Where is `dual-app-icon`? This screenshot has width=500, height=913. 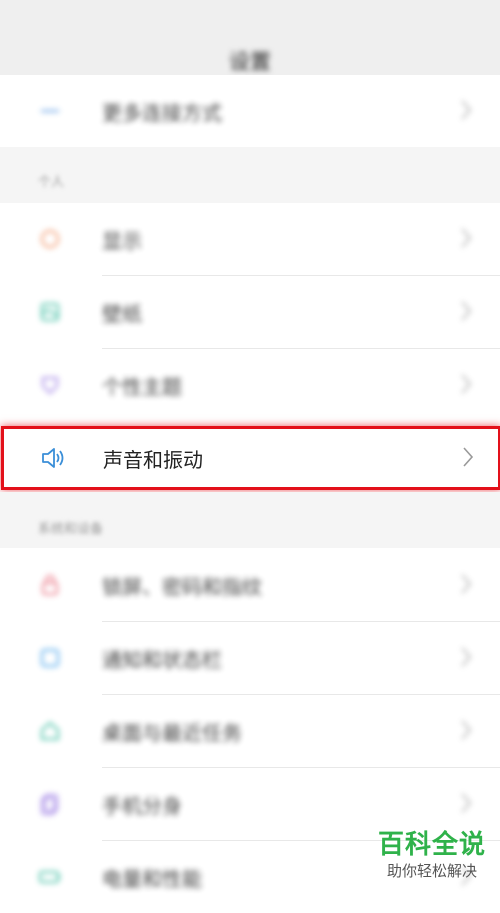
dual-app-icon is located at coordinates (49, 804).